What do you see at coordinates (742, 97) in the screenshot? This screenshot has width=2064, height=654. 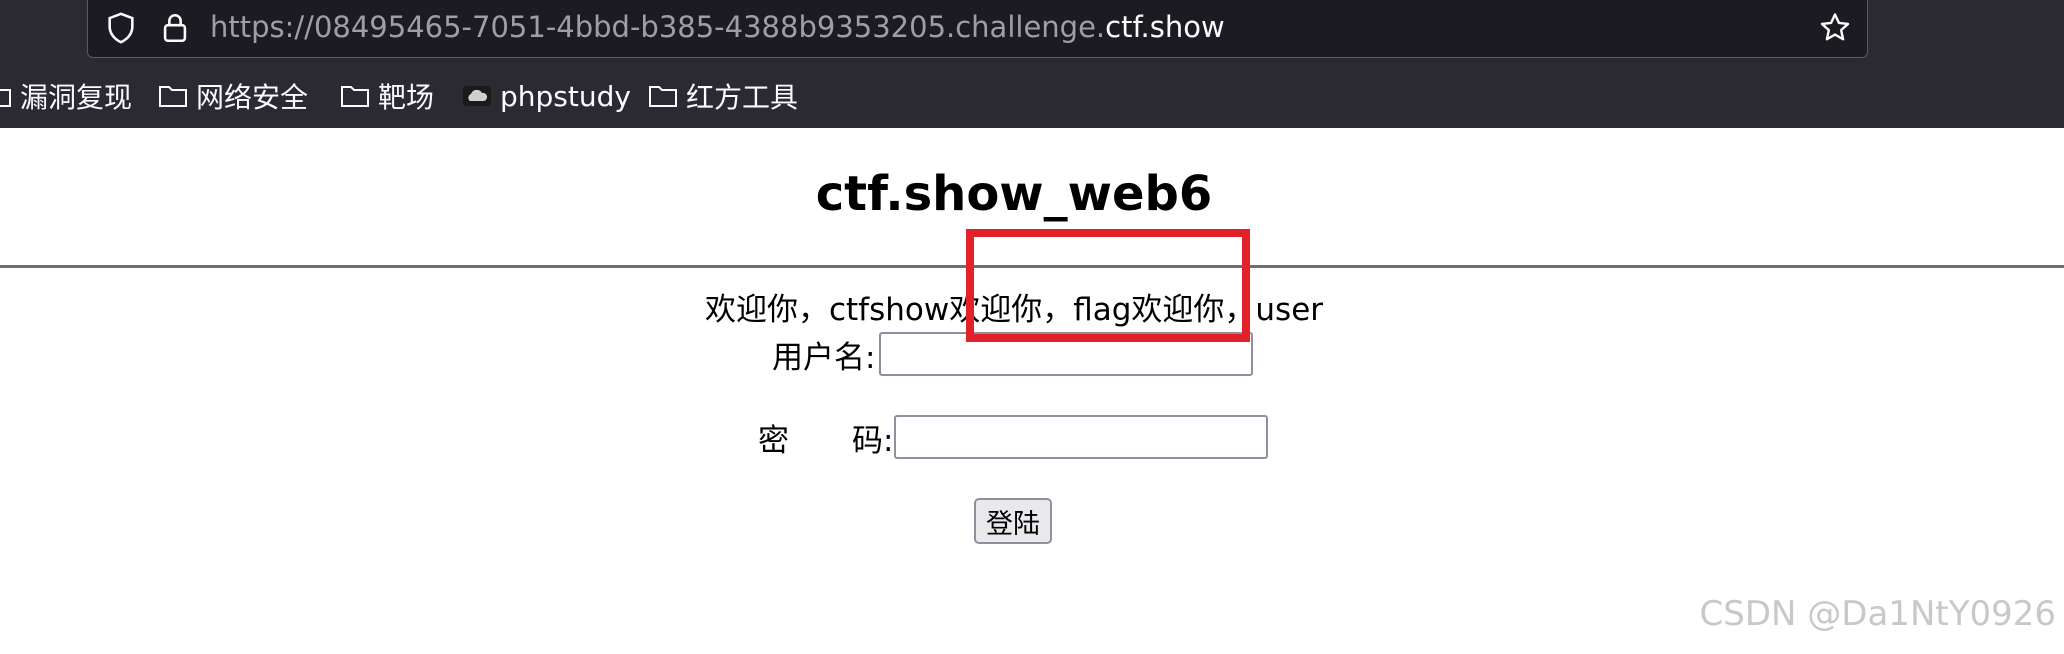 I see `bookmark-label: 红方工具` at bounding box center [742, 97].